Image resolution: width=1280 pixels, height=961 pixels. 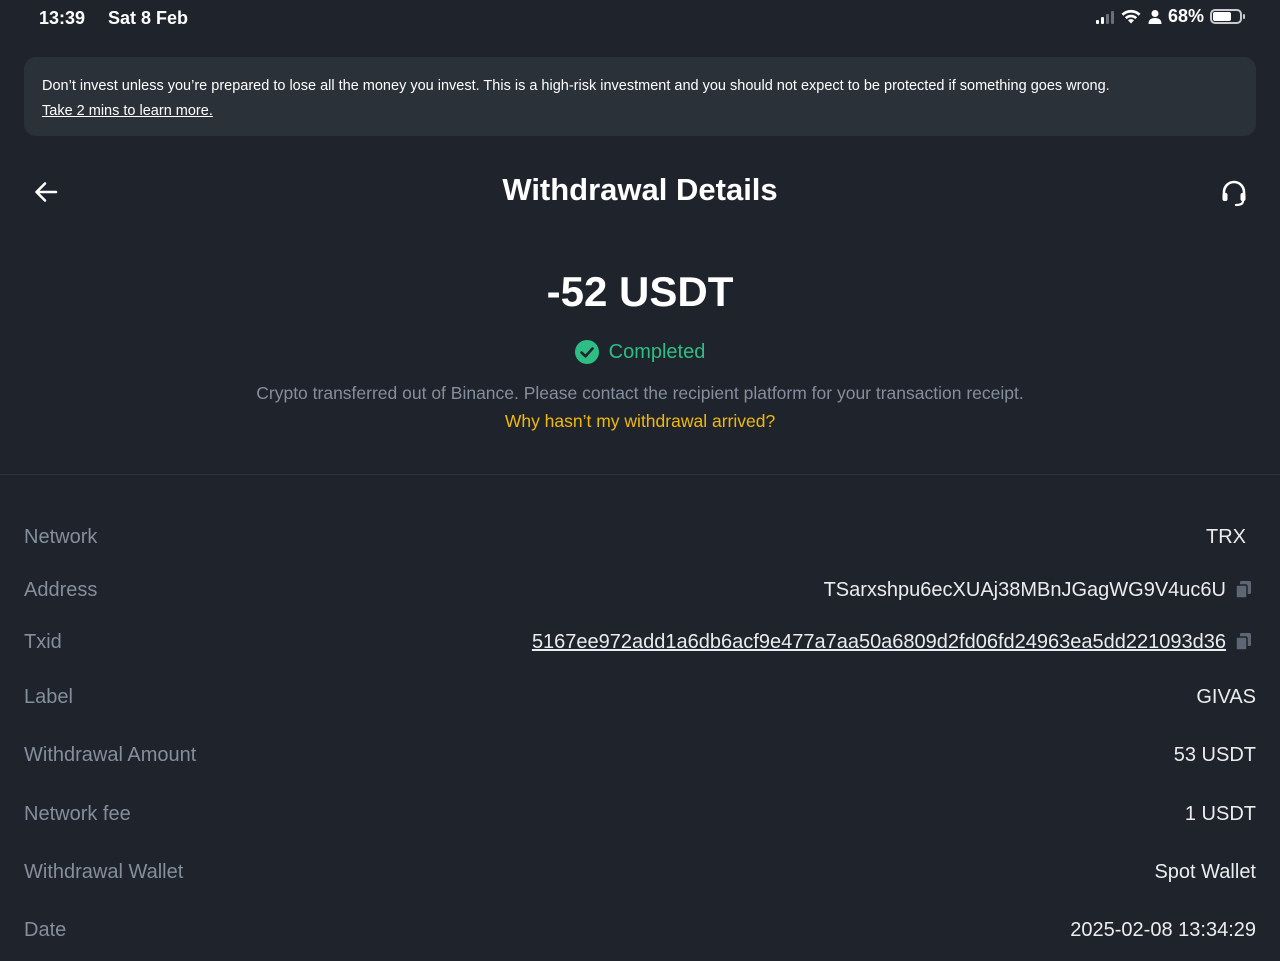 I want to click on page-header: Withdrawal Details, so click(x=640, y=192).